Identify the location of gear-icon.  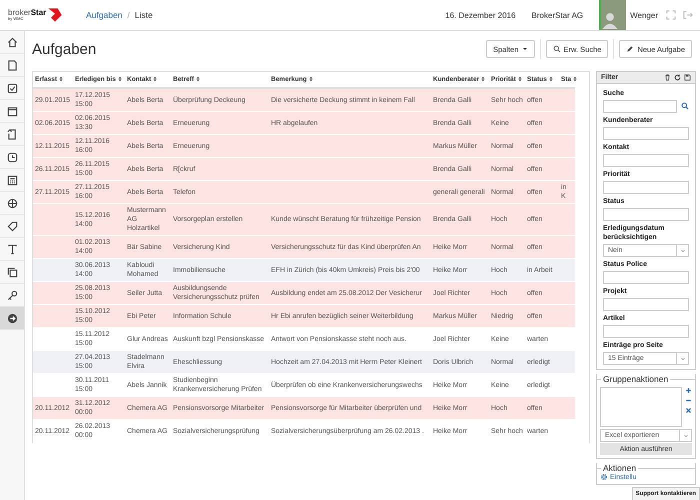
(604, 477).